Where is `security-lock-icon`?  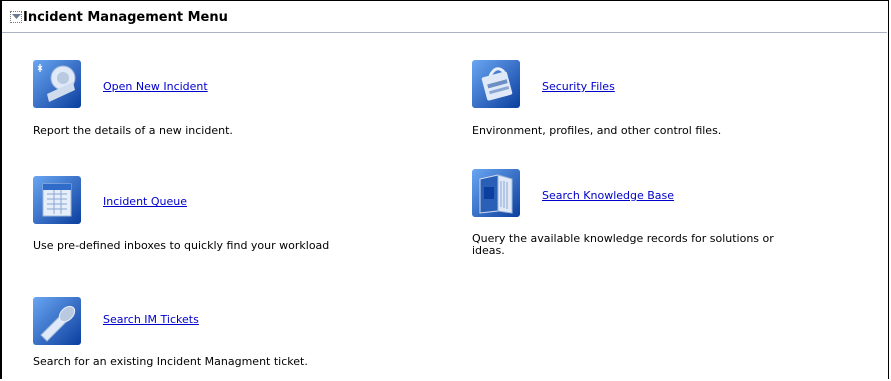 security-lock-icon is located at coordinates (496, 84).